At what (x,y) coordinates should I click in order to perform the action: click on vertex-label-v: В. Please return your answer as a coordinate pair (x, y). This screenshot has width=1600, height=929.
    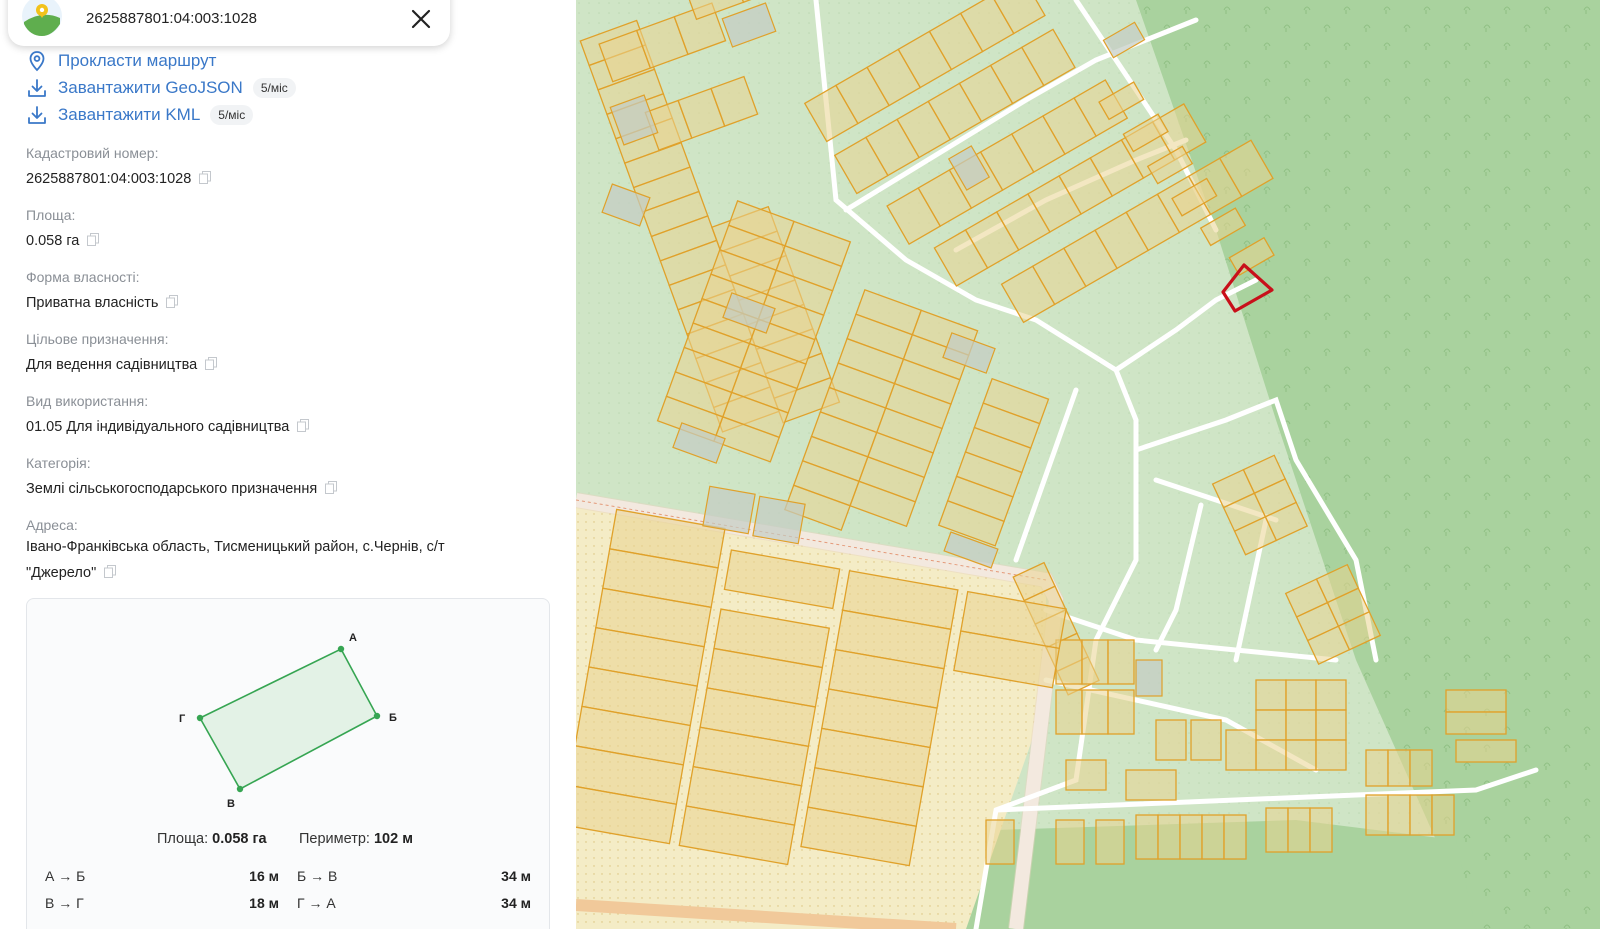
    Looking at the image, I should click on (231, 804).